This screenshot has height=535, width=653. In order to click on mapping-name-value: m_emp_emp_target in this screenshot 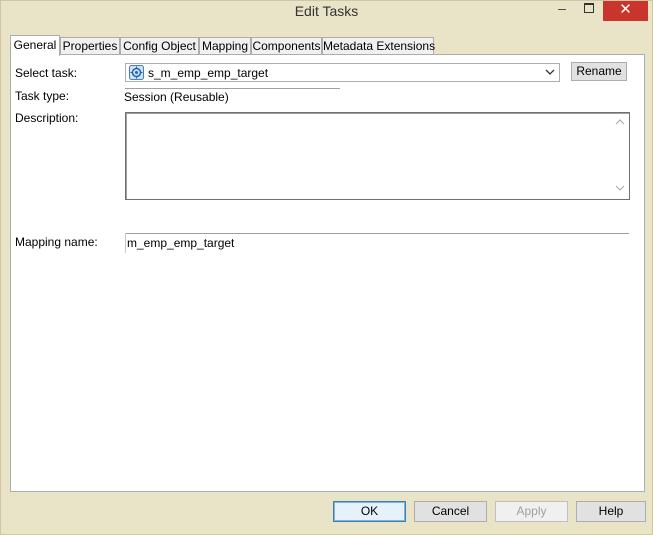, I will do `click(181, 243)`.